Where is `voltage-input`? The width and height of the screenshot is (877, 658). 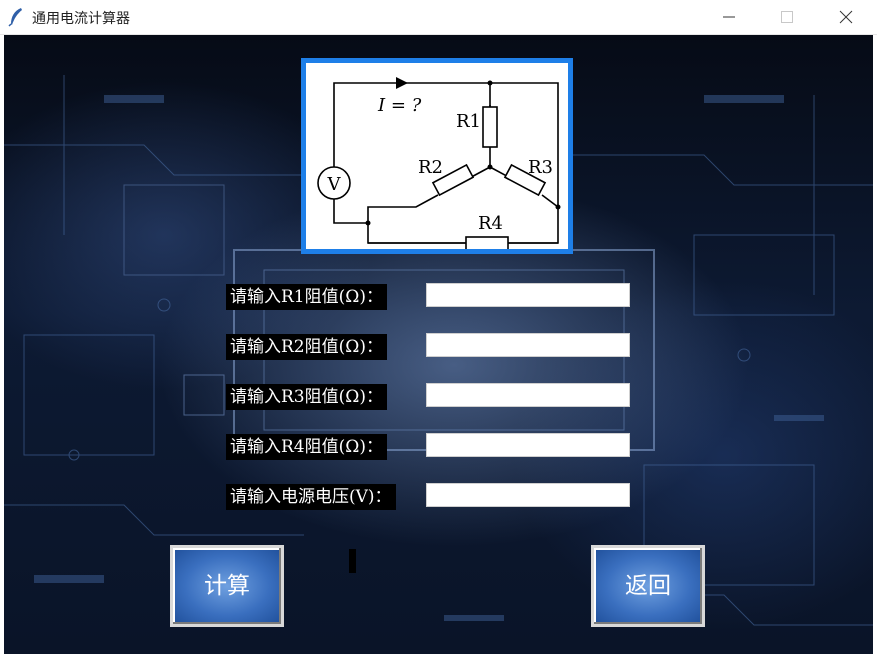
voltage-input is located at coordinates (528, 495).